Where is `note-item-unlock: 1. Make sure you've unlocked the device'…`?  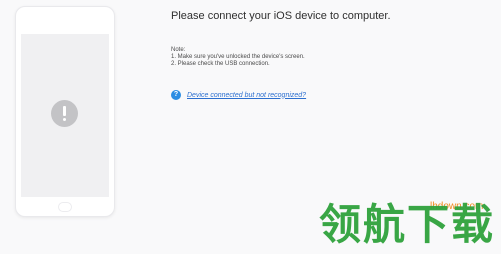 note-item-unlock: 1. Make sure you've unlocked the device'… is located at coordinates (238, 57).